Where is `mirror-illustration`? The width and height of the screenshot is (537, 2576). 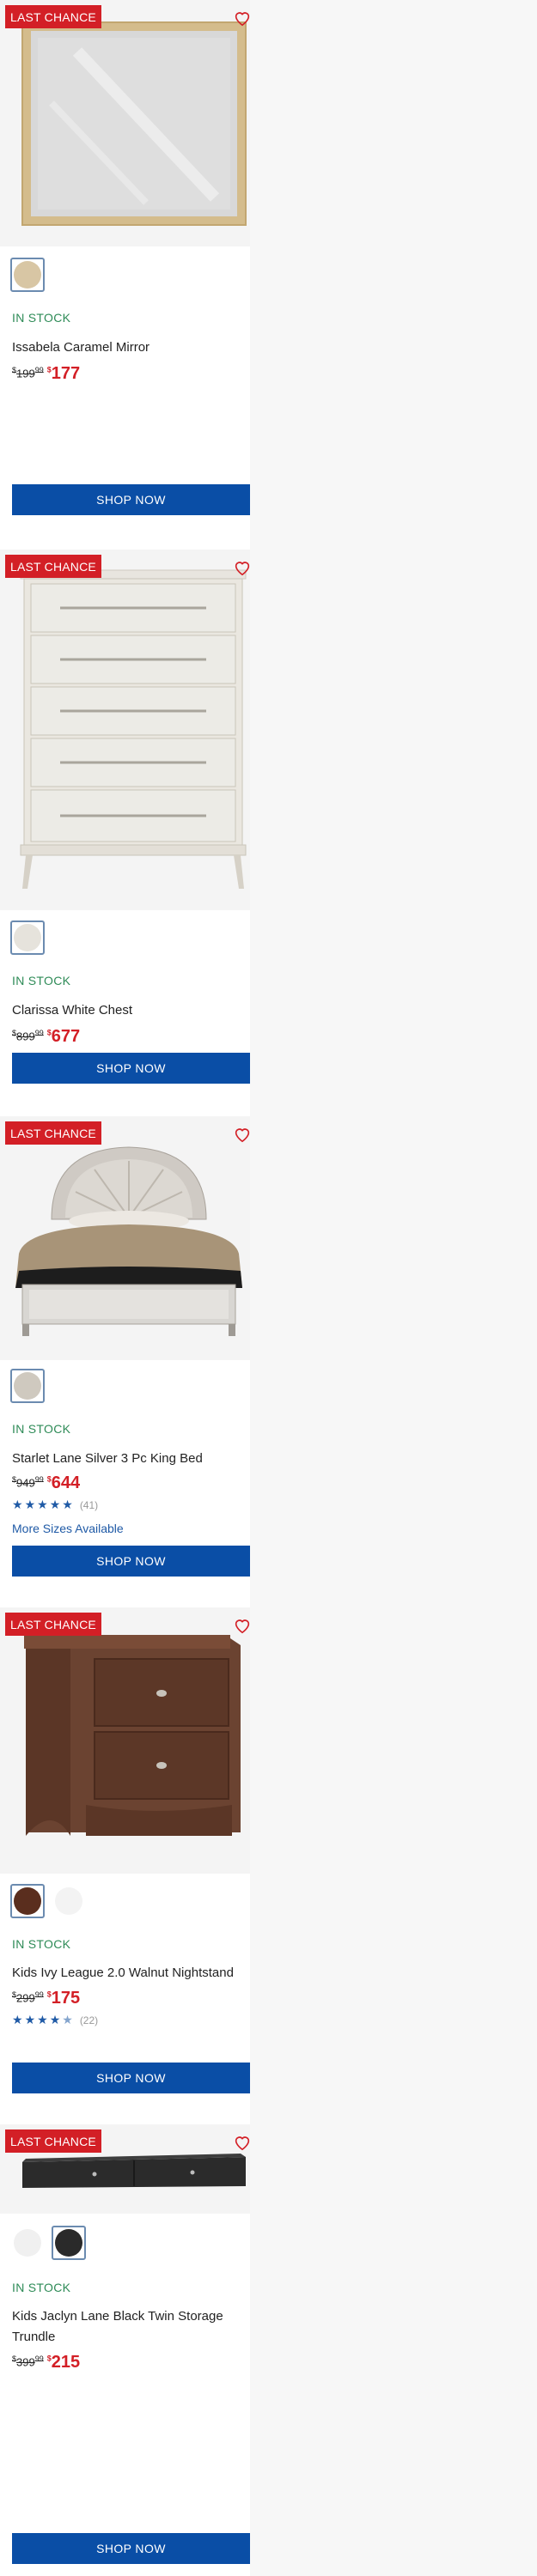
mirror-illustration is located at coordinates (125, 123).